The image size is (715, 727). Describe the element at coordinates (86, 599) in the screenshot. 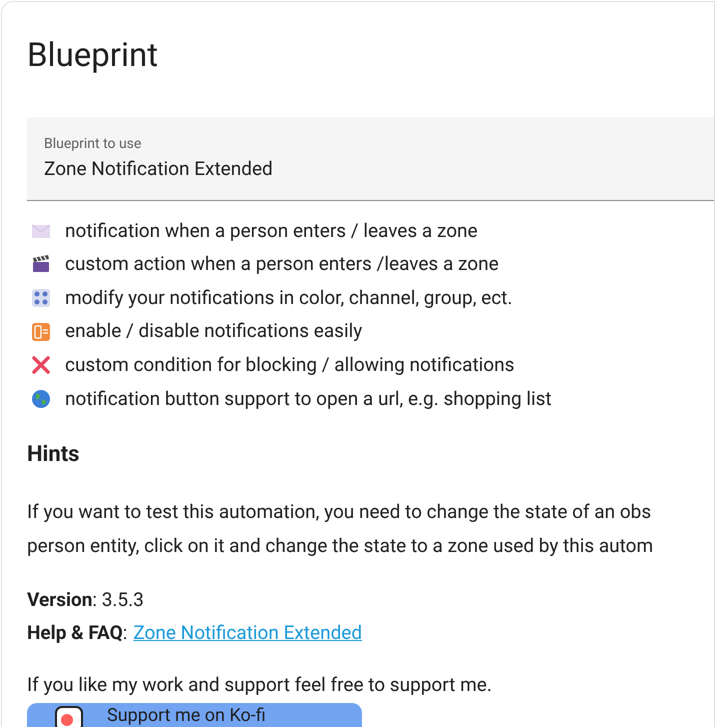

I see `version-text: Version: 3.5.3` at that location.